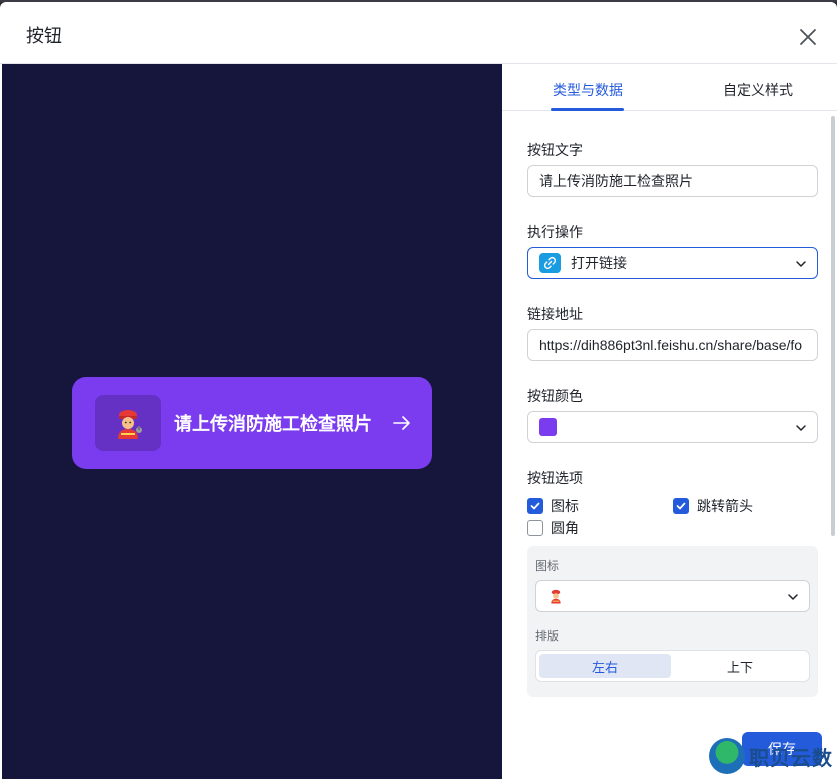  What do you see at coordinates (727, 756) in the screenshot?
I see `watermark-logo-icon` at bounding box center [727, 756].